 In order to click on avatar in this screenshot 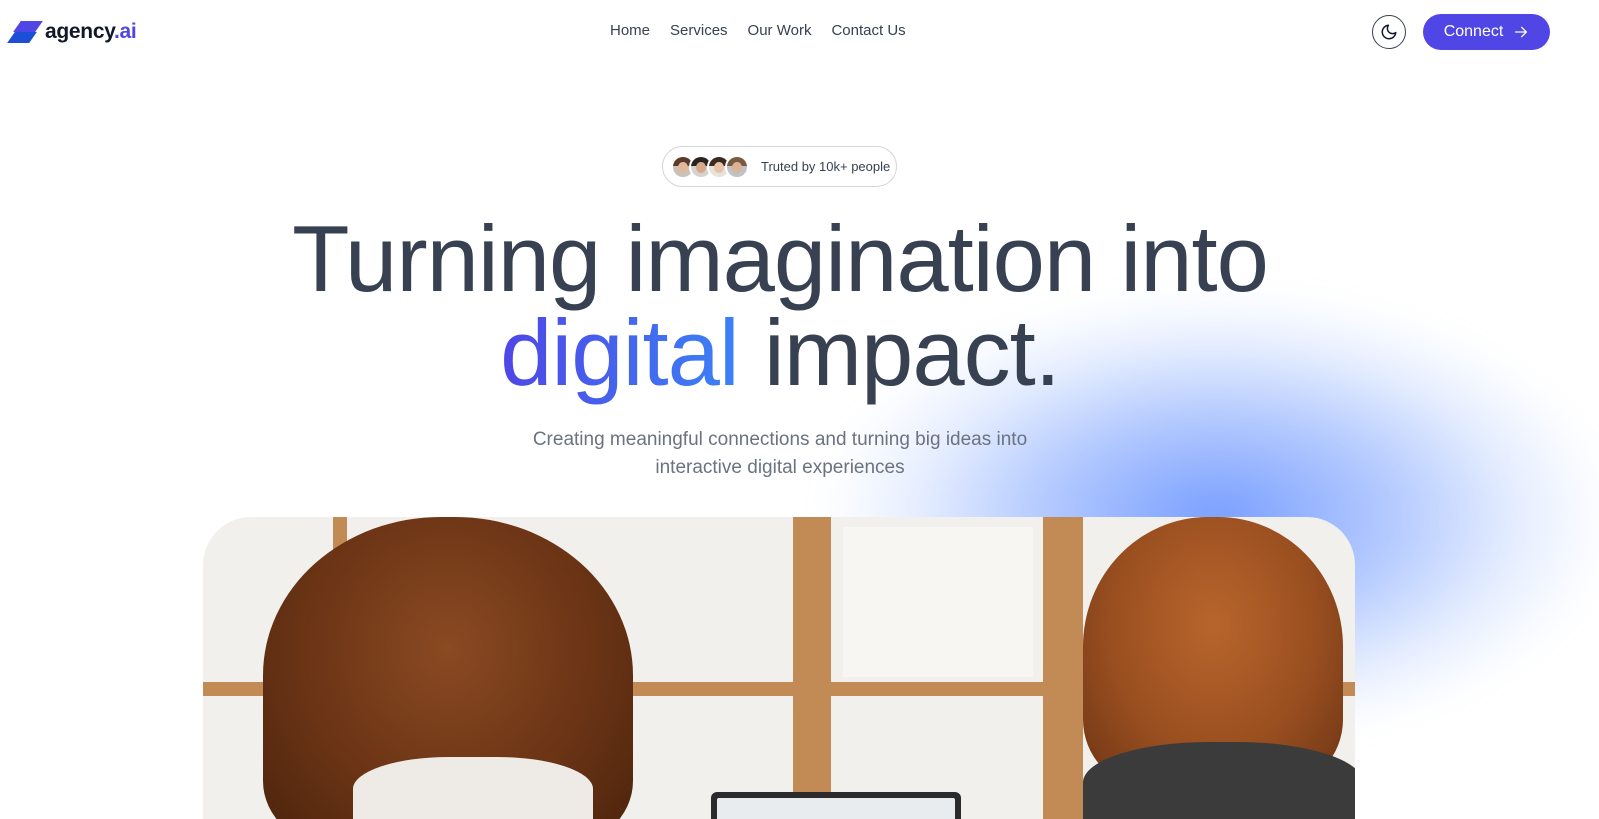, I will do `click(737, 166)`.